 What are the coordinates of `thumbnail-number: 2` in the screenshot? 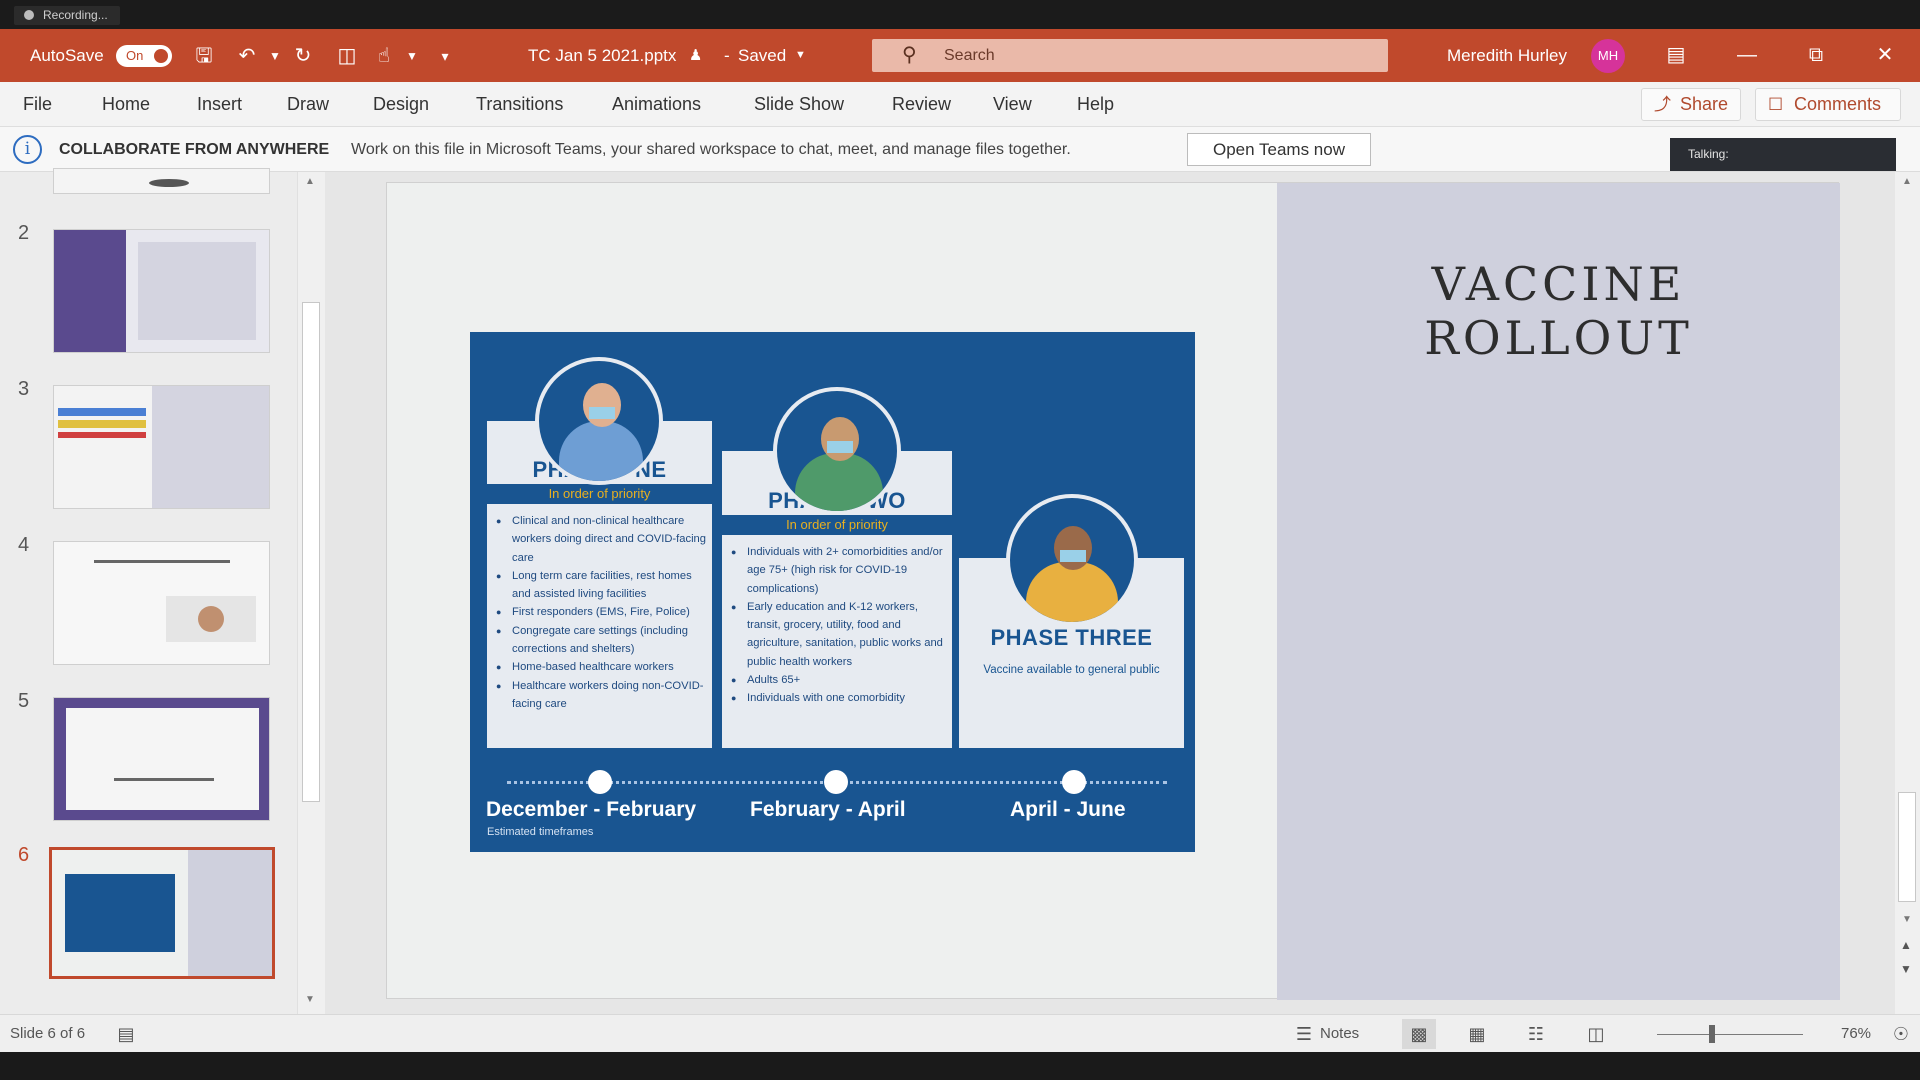 It's located at (24, 233).